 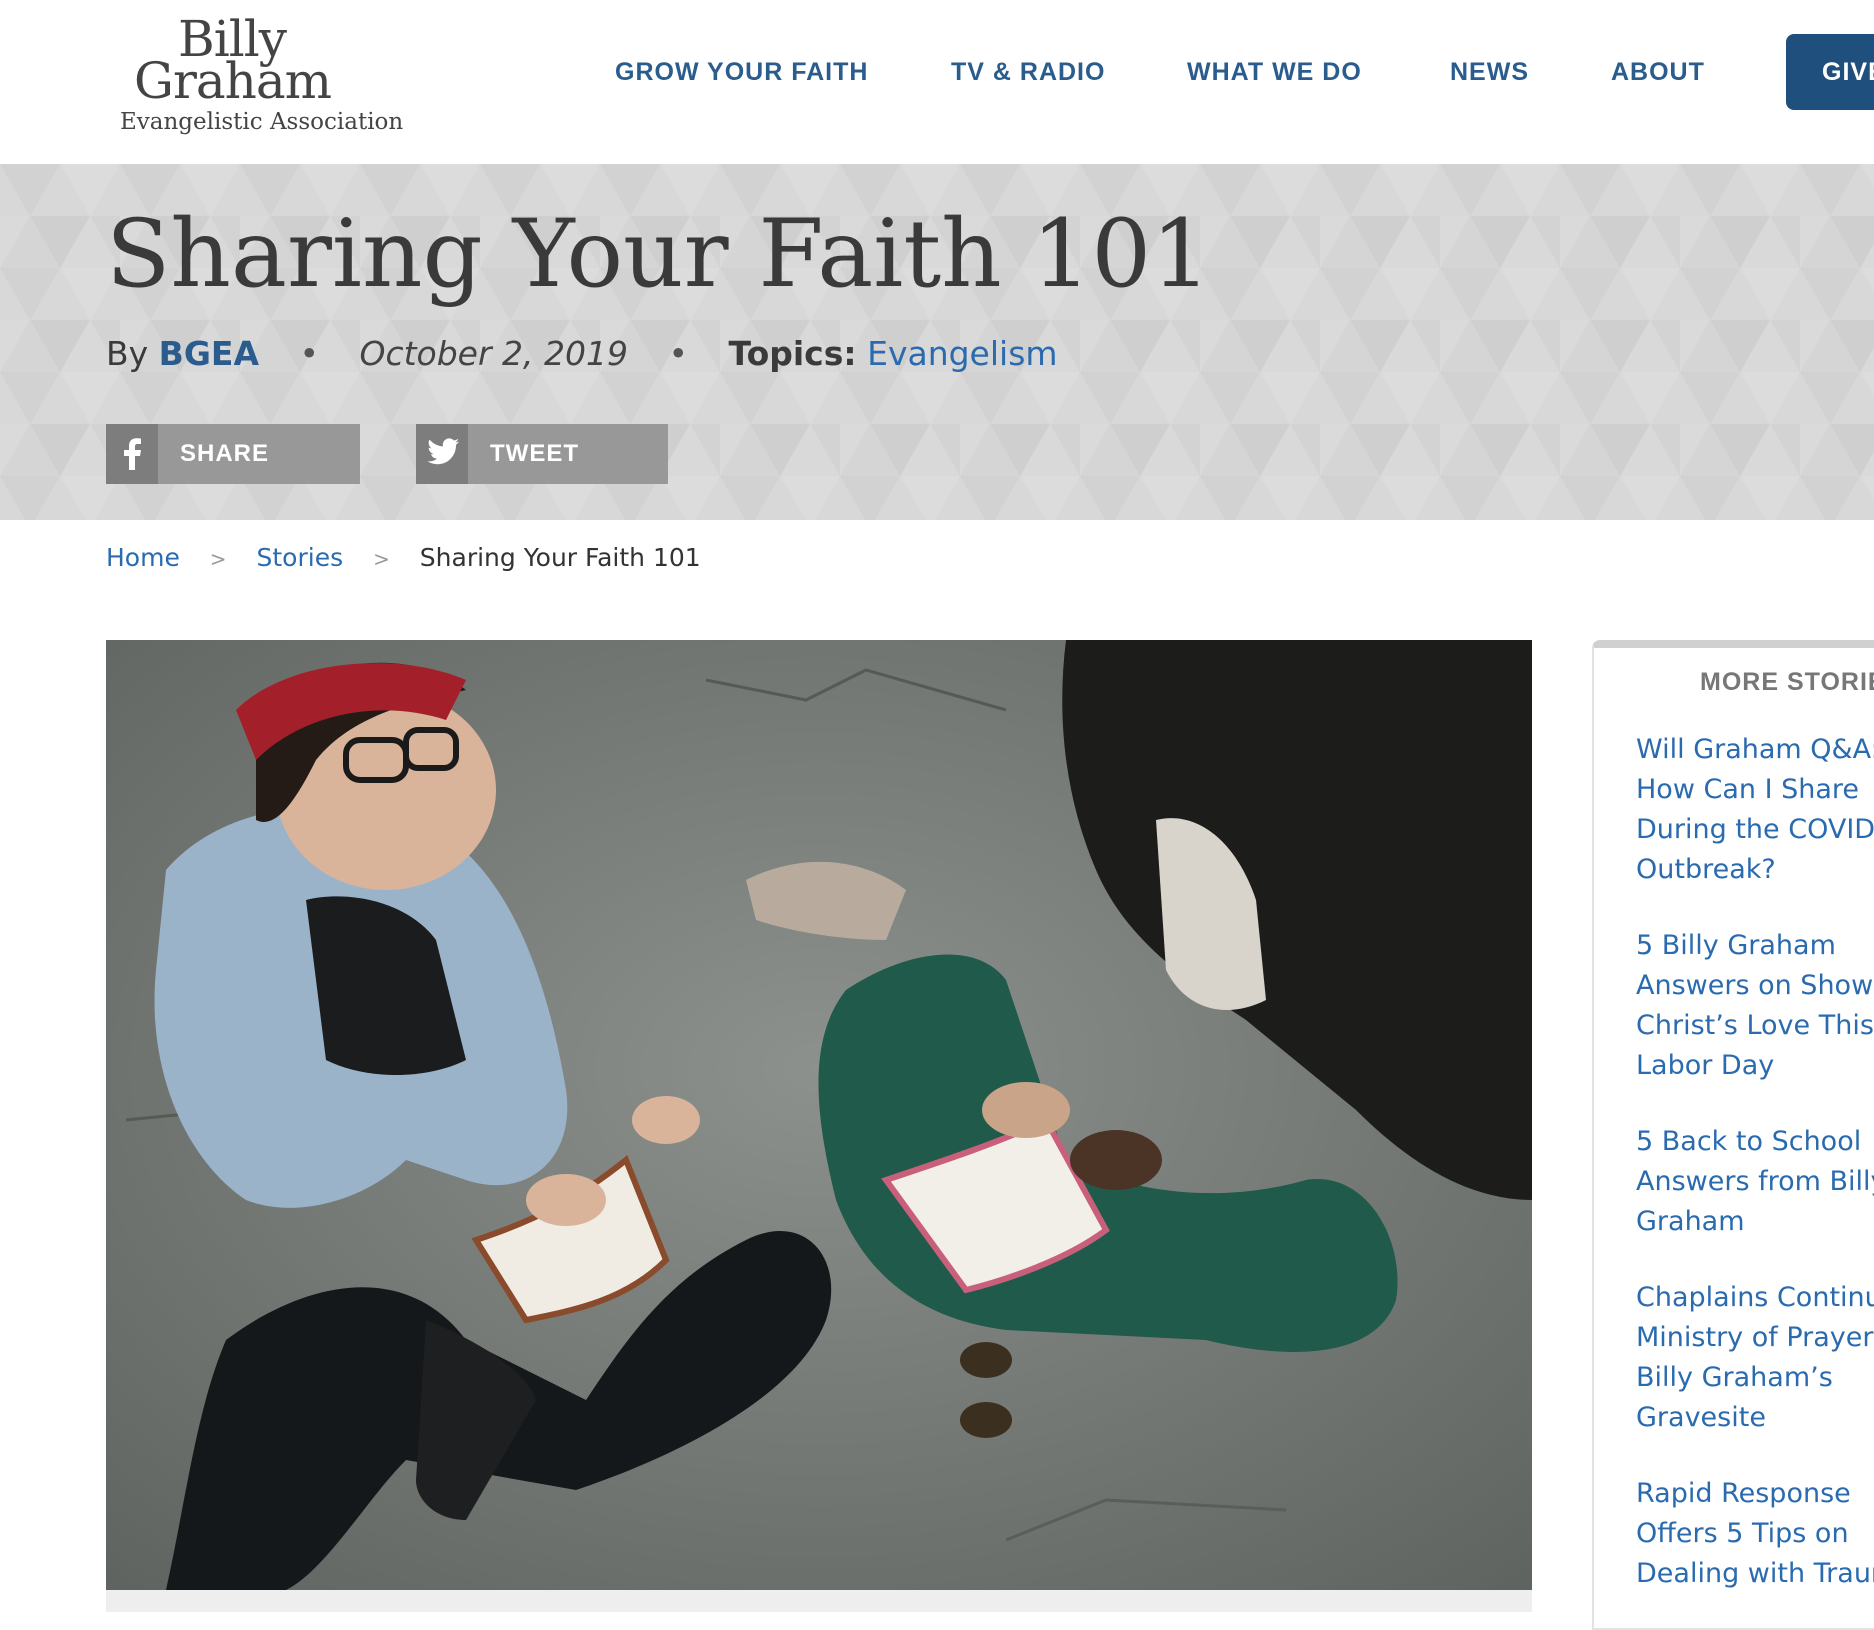 I want to click on twitter-tweet-button: TWEET, so click(x=542, y=454).